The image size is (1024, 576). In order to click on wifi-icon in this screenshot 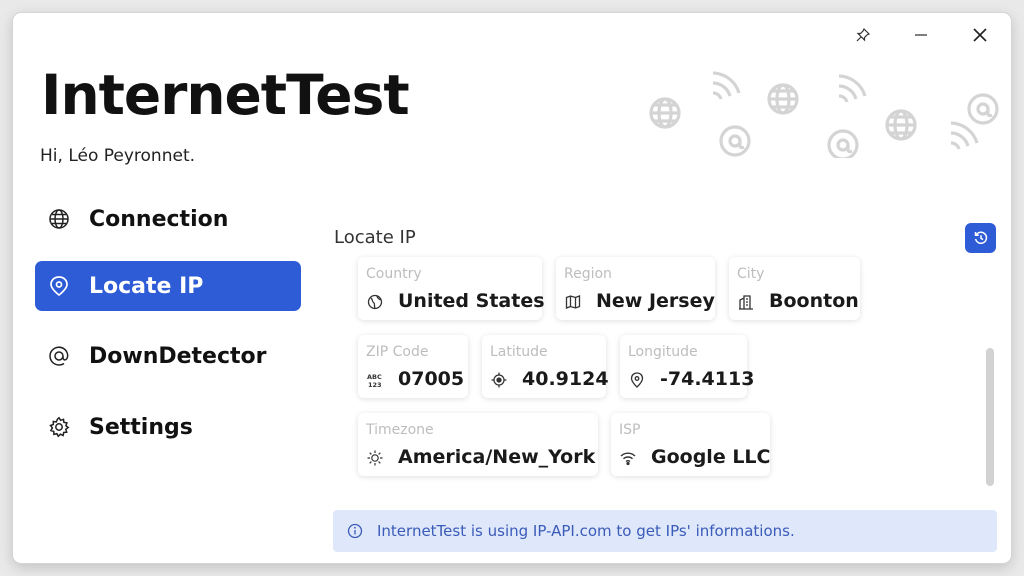, I will do `click(628, 458)`.